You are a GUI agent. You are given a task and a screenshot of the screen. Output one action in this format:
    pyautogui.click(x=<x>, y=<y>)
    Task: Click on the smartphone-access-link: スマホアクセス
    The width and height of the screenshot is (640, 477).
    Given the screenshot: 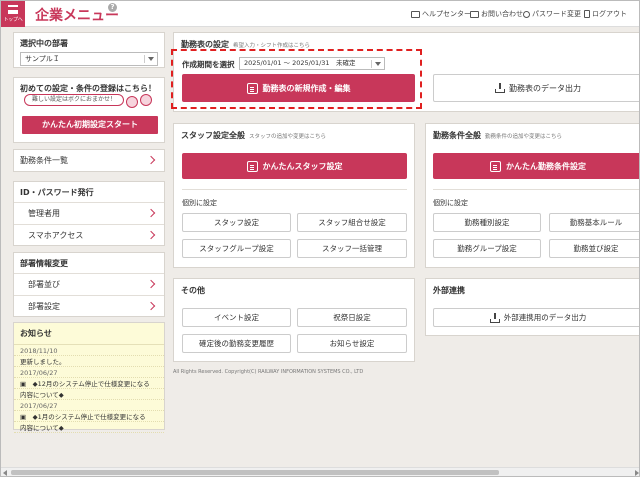 What is the action you would take?
    pyautogui.click(x=89, y=235)
    